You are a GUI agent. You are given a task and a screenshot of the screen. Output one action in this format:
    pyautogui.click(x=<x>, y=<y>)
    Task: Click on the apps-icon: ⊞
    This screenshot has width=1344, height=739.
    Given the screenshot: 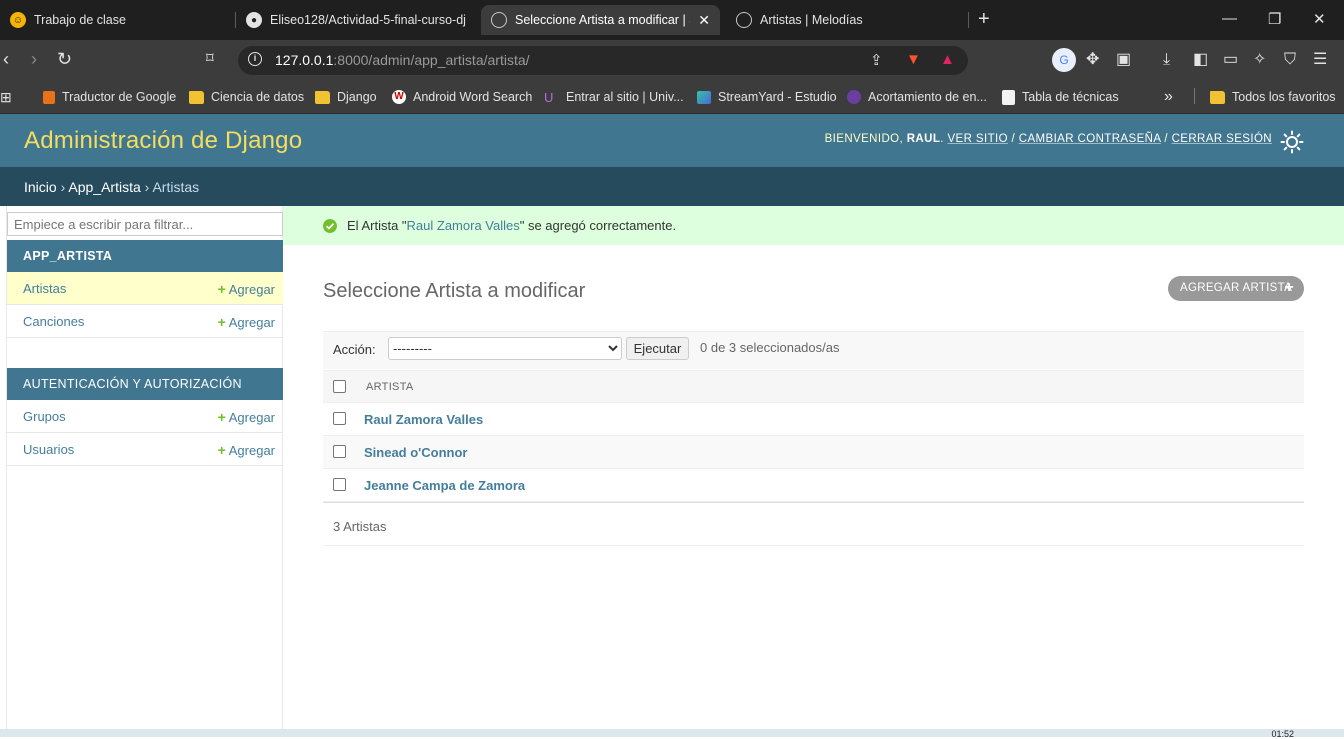 What is the action you would take?
    pyautogui.click(x=6, y=97)
    